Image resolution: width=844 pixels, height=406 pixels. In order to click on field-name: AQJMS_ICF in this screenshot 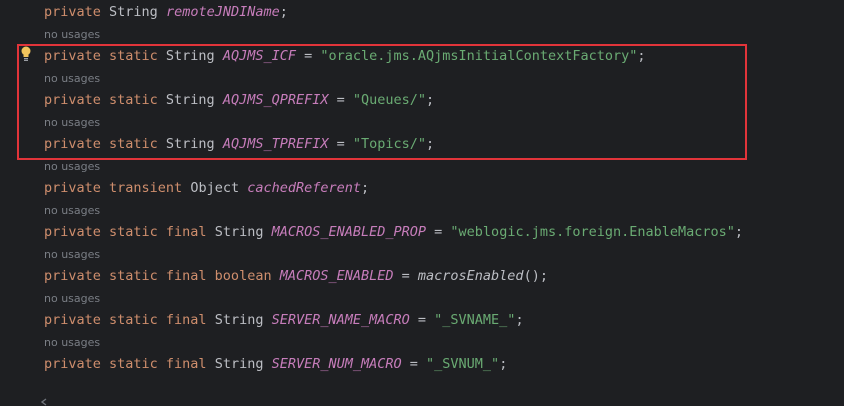, I will do `click(259, 56)`.